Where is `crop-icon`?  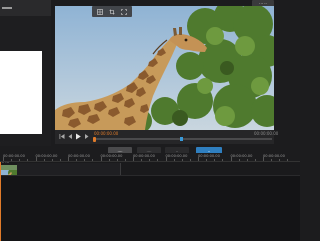 crop-icon is located at coordinates (112, 12).